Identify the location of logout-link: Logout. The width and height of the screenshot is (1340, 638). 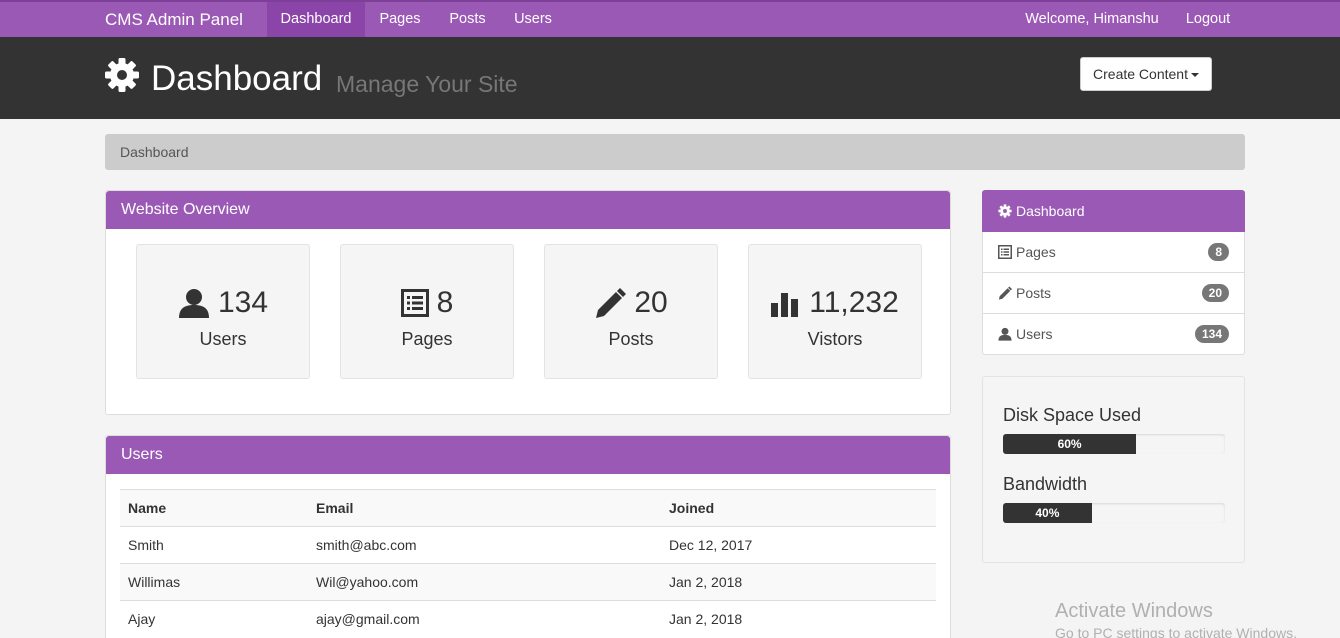
(1208, 19).